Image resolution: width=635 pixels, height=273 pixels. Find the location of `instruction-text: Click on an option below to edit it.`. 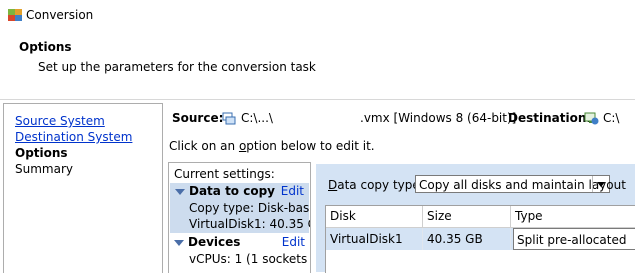

instruction-text: Click on an option below to edit it. is located at coordinates (272, 146).